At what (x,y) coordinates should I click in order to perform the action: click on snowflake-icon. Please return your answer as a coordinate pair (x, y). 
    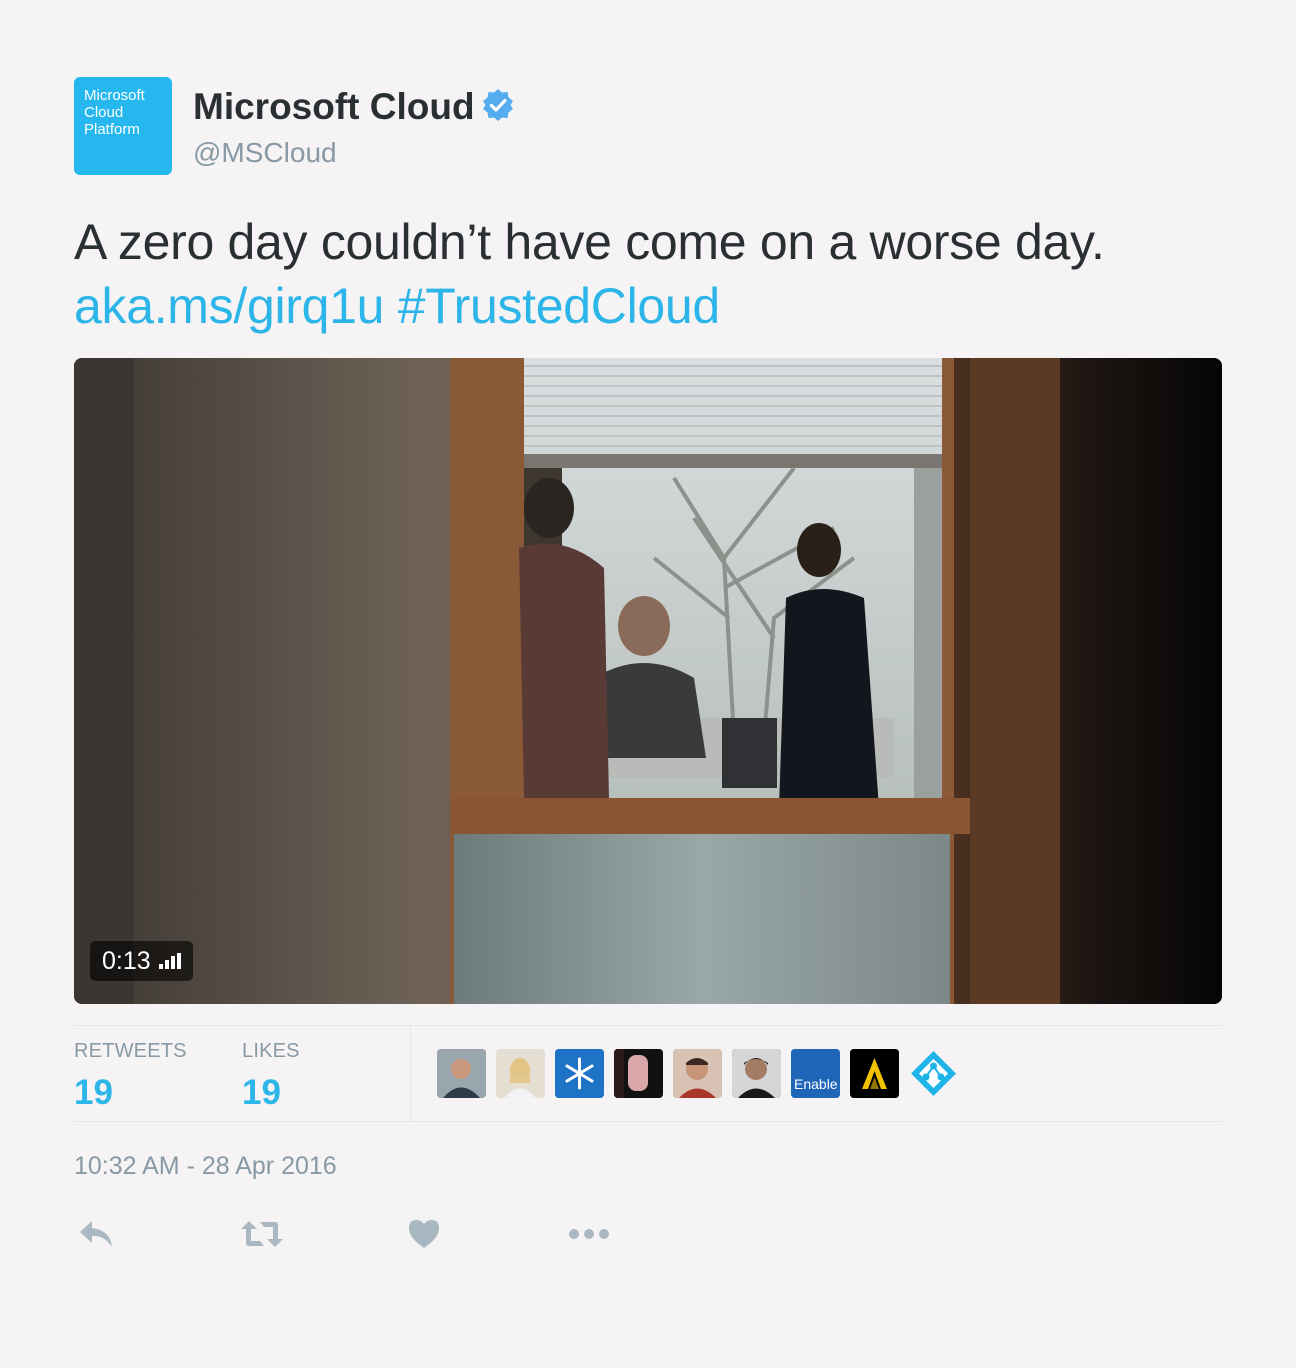
    Looking at the image, I should click on (579, 1073).